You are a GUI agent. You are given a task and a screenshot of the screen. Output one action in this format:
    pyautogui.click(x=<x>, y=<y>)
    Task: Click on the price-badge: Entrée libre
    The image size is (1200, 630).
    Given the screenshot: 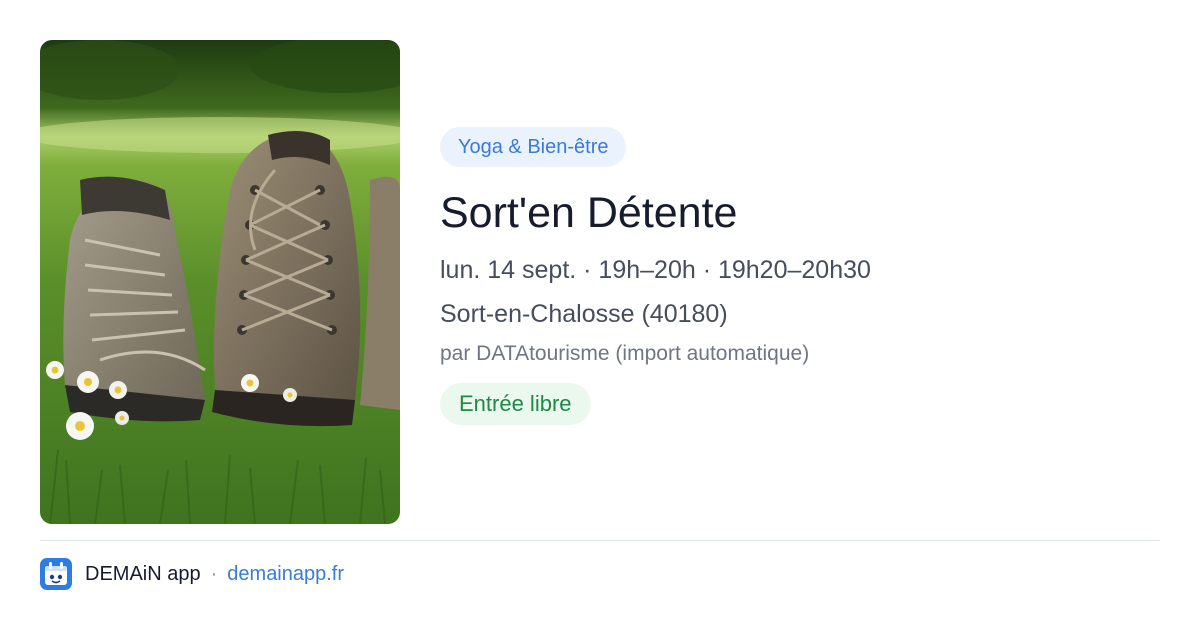 What is the action you would take?
    pyautogui.click(x=515, y=404)
    